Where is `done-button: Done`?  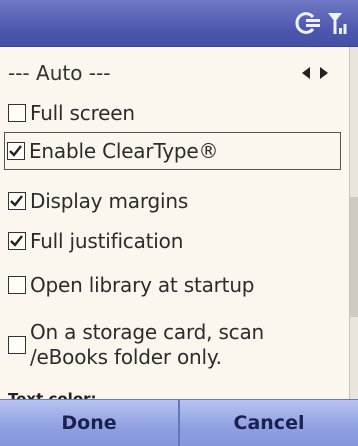
done-button: Done is located at coordinates (90, 423).